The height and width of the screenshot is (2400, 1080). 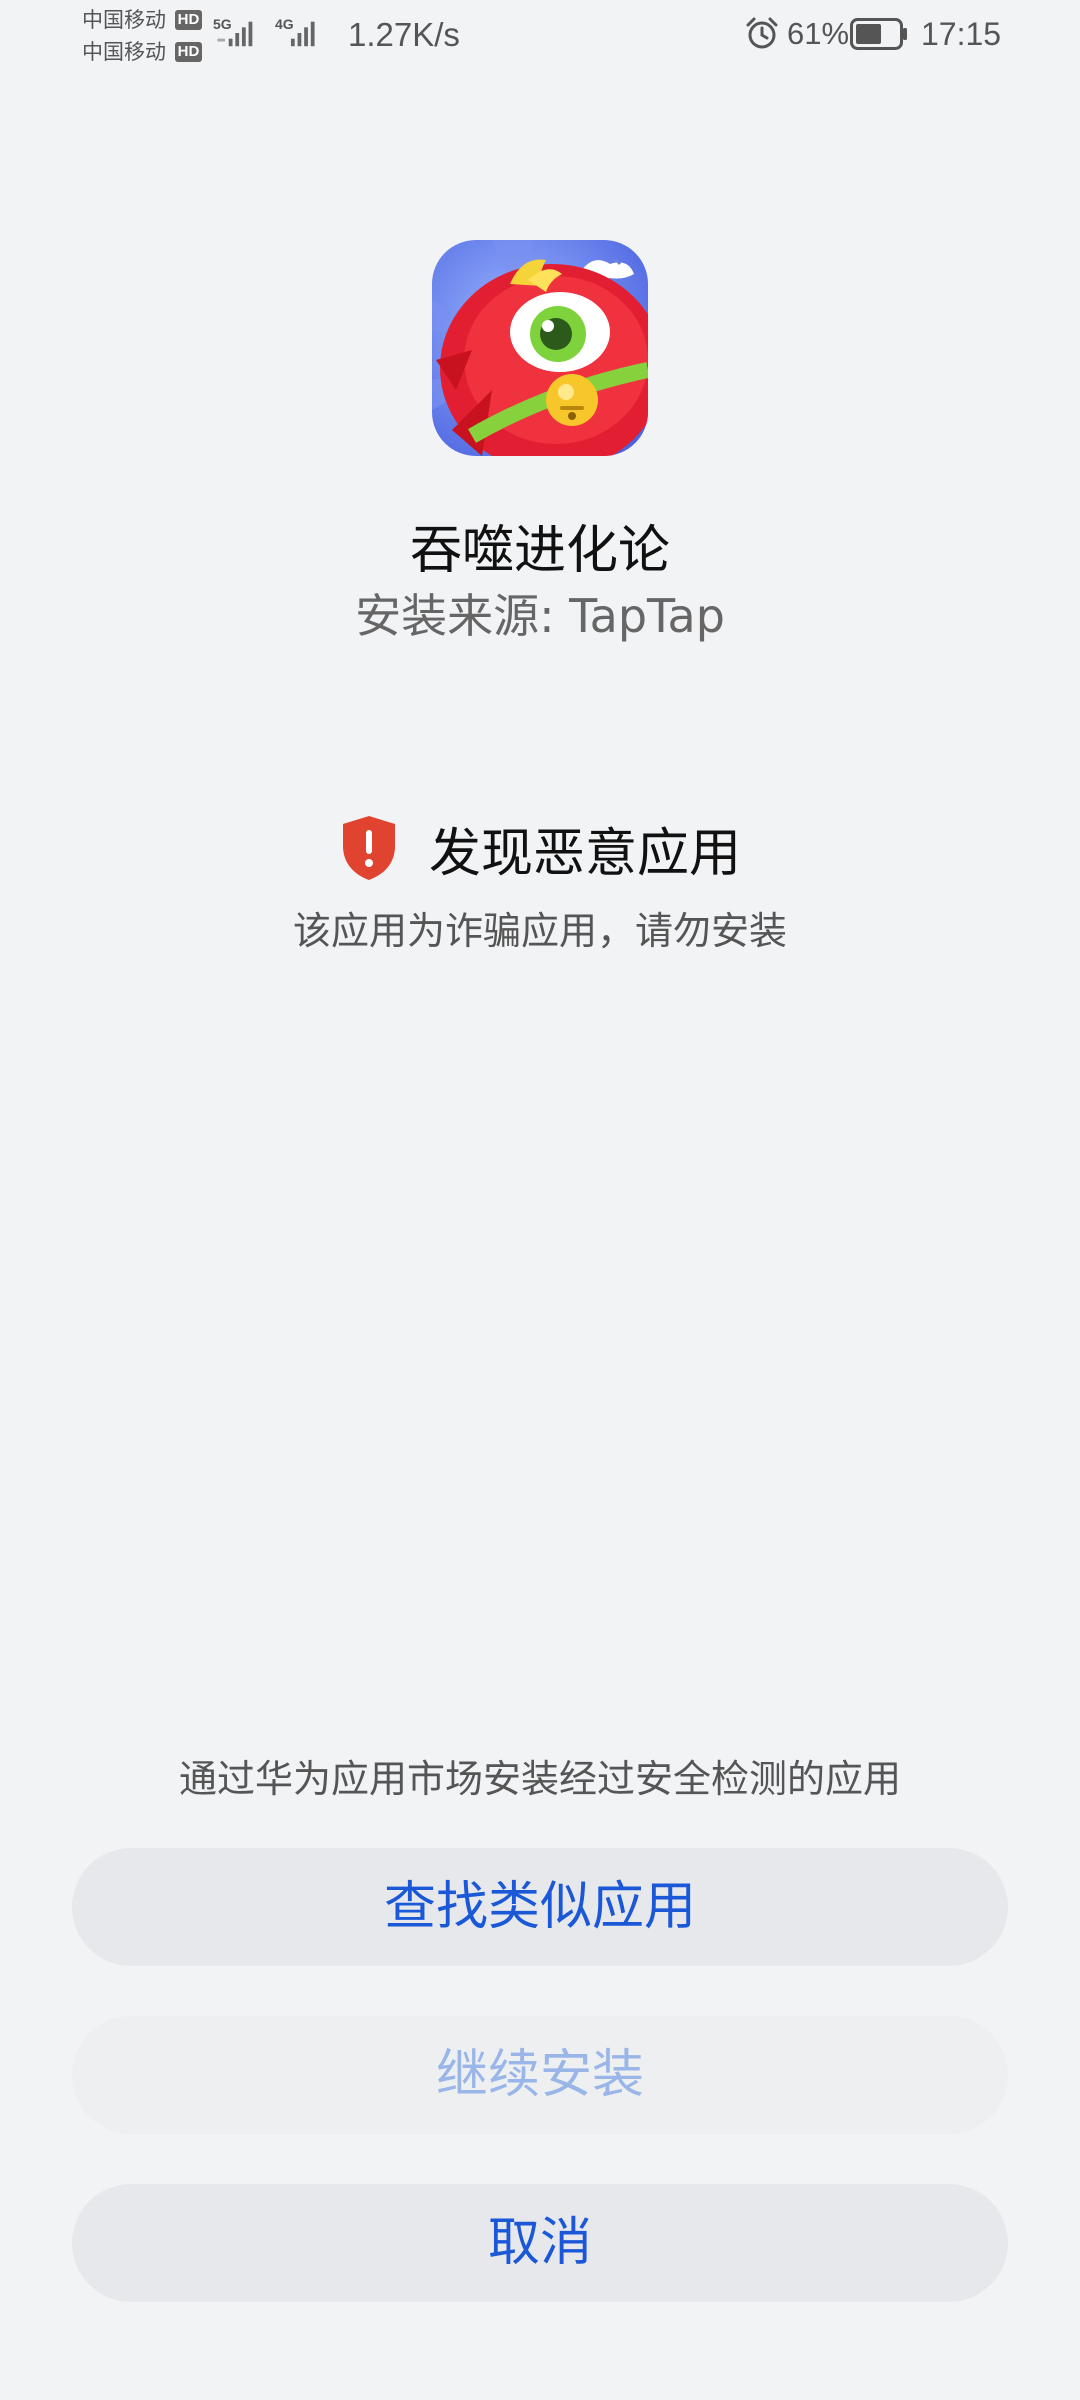 I want to click on hd-badge-1: HD, so click(x=188, y=20).